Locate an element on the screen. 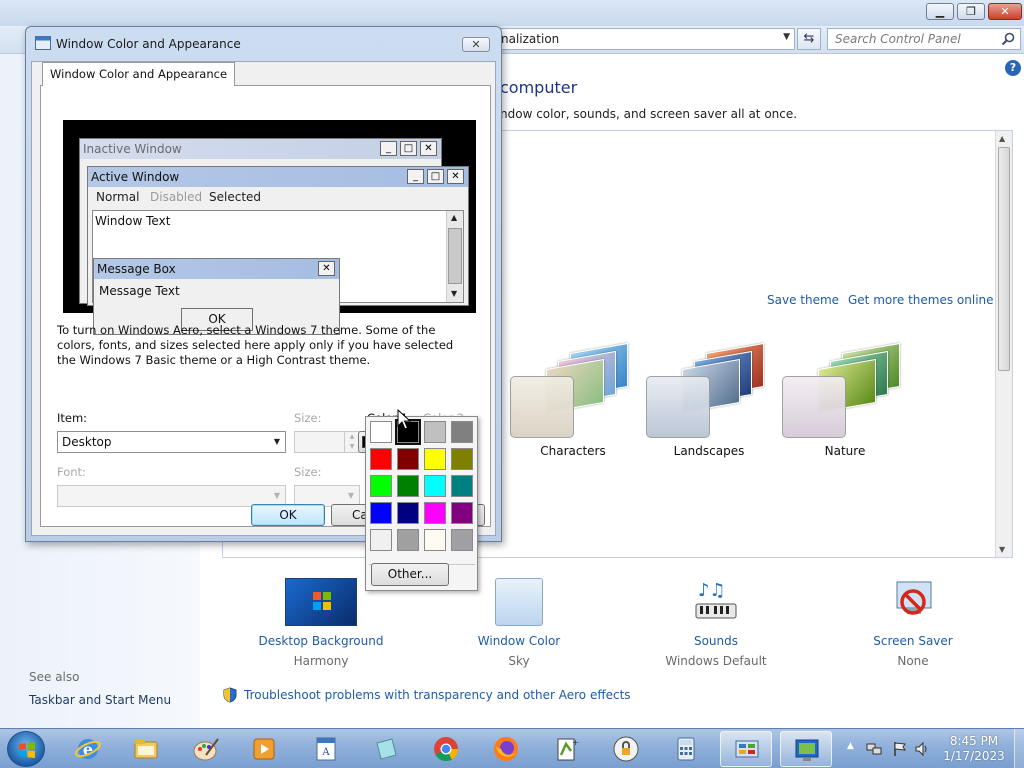 This screenshot has width=1024, height=768. preview-scrollbar: ▲ ▼ is located at coordinates (454, 256).